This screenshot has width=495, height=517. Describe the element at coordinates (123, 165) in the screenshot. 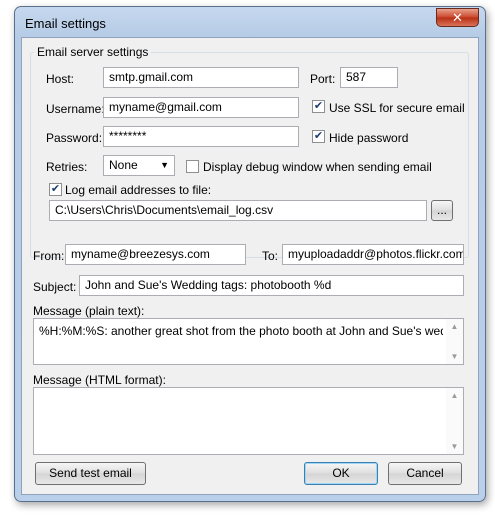

I see `retries-value: None` at that location.